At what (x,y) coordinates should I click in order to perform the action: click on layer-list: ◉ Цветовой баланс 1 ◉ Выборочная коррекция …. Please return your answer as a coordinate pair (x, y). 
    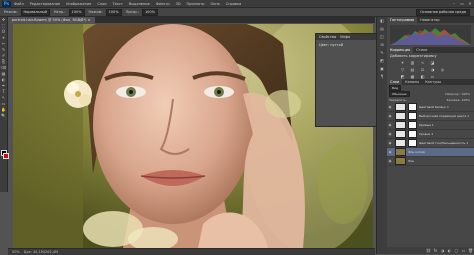
    Looking at the image, I should click on (430, 134).